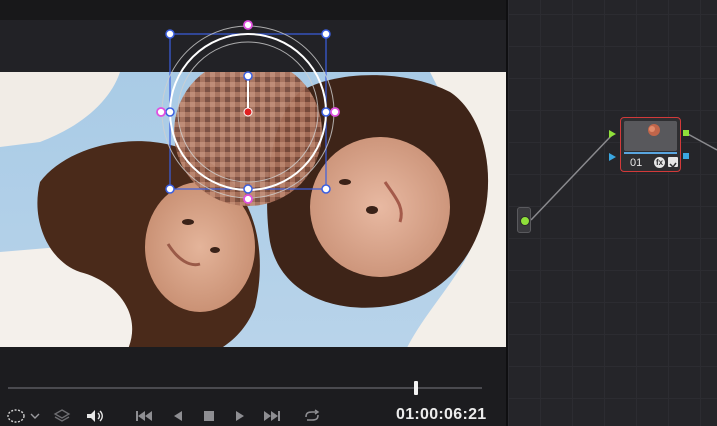 The image size is (717, 426). I want to click on output-port-icon, so click(686, 133).